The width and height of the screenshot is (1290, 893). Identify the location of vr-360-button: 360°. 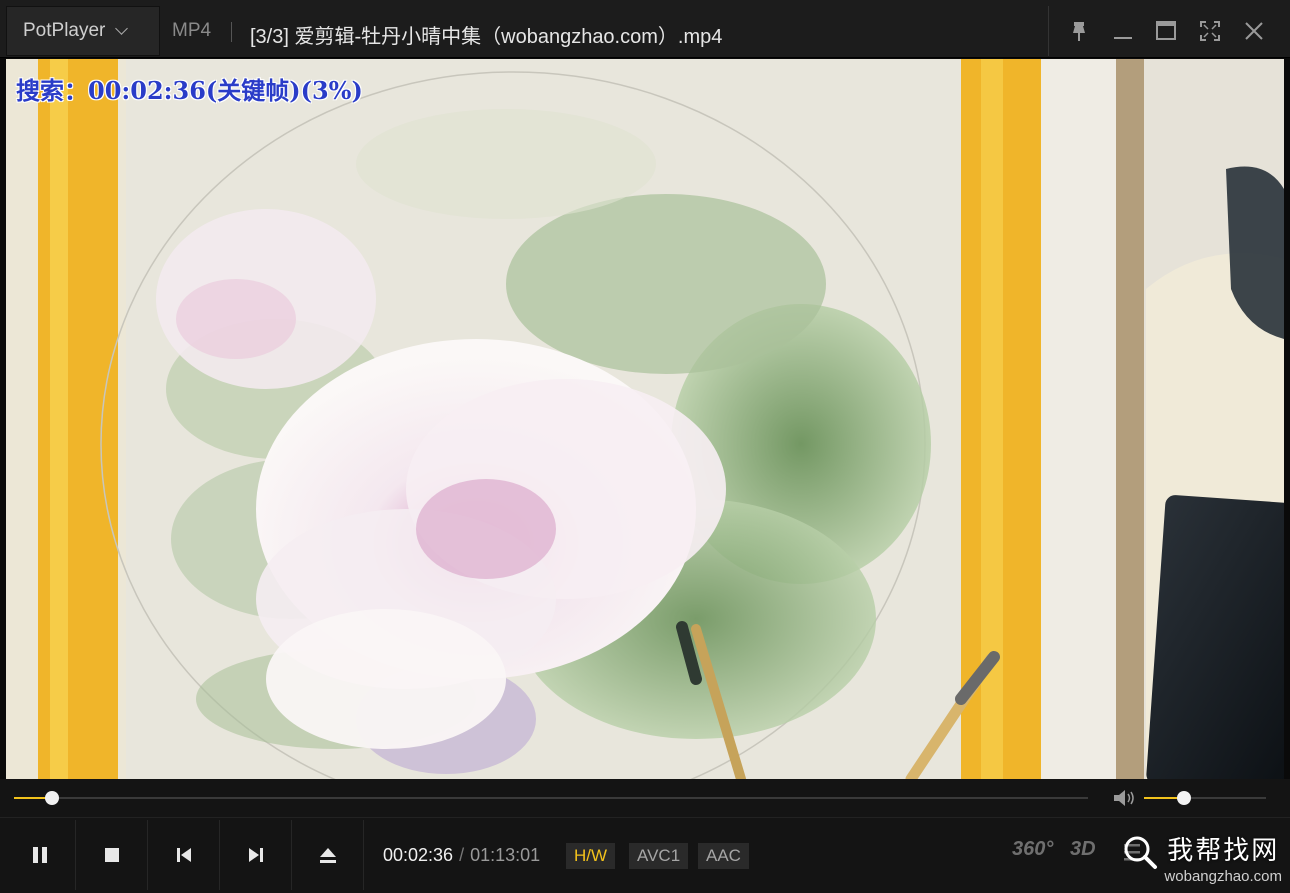
(1032, 849).